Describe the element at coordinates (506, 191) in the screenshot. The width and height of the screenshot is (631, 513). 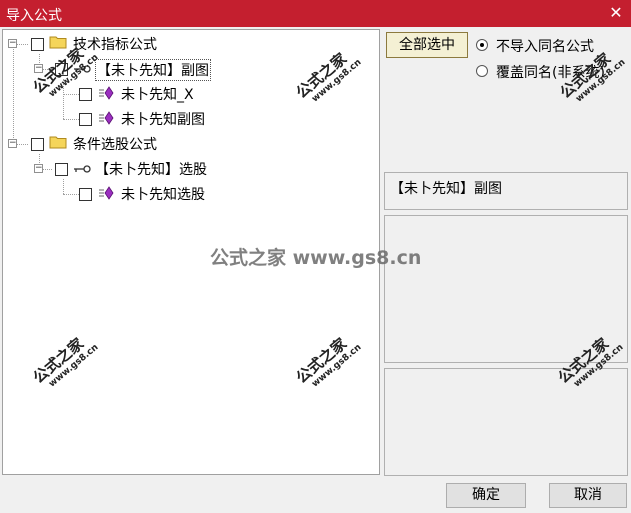
I see `selected-formula-box: 【未卜先知】副图` at that location.